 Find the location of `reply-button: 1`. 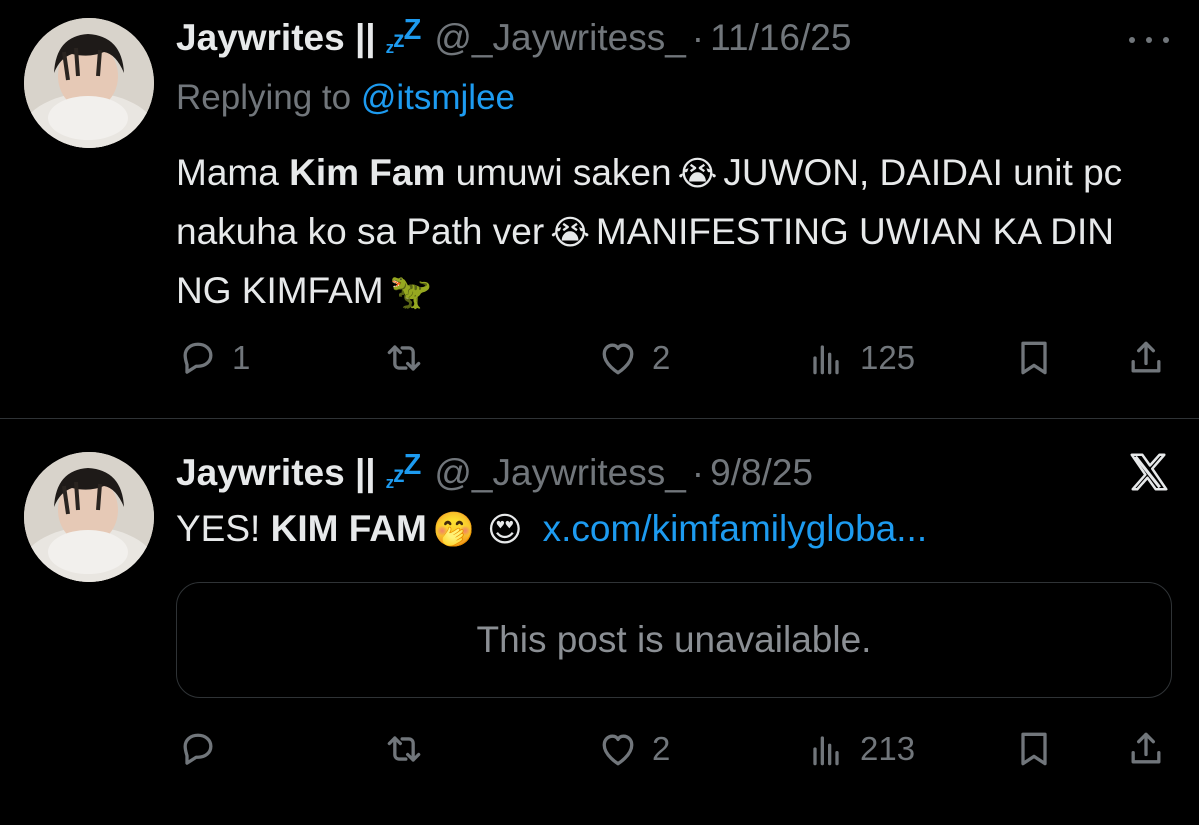

reply-button: 1 is located at coordinates (213, 358).